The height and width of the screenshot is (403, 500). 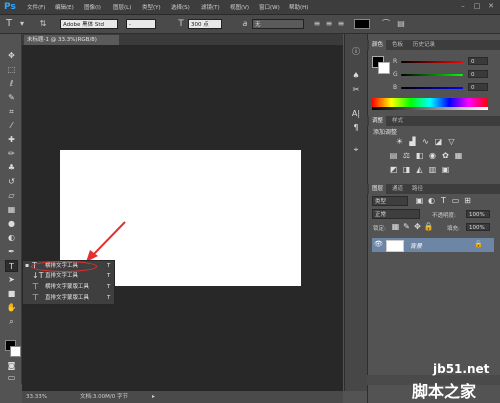 I want to click on quick-mask-icon: ◙, so click(x=11, y=366).